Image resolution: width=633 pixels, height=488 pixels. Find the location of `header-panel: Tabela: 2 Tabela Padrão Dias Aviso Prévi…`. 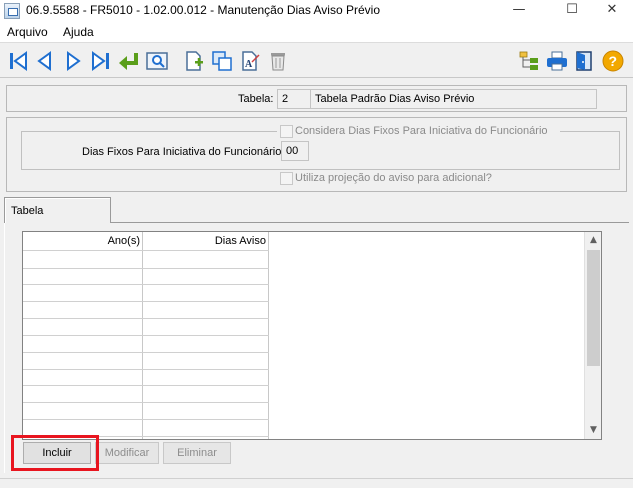

header-panel: Tabela: 2 Tabela Padrão Dias Aviso Prévi… is located at coordinates (316, 98).